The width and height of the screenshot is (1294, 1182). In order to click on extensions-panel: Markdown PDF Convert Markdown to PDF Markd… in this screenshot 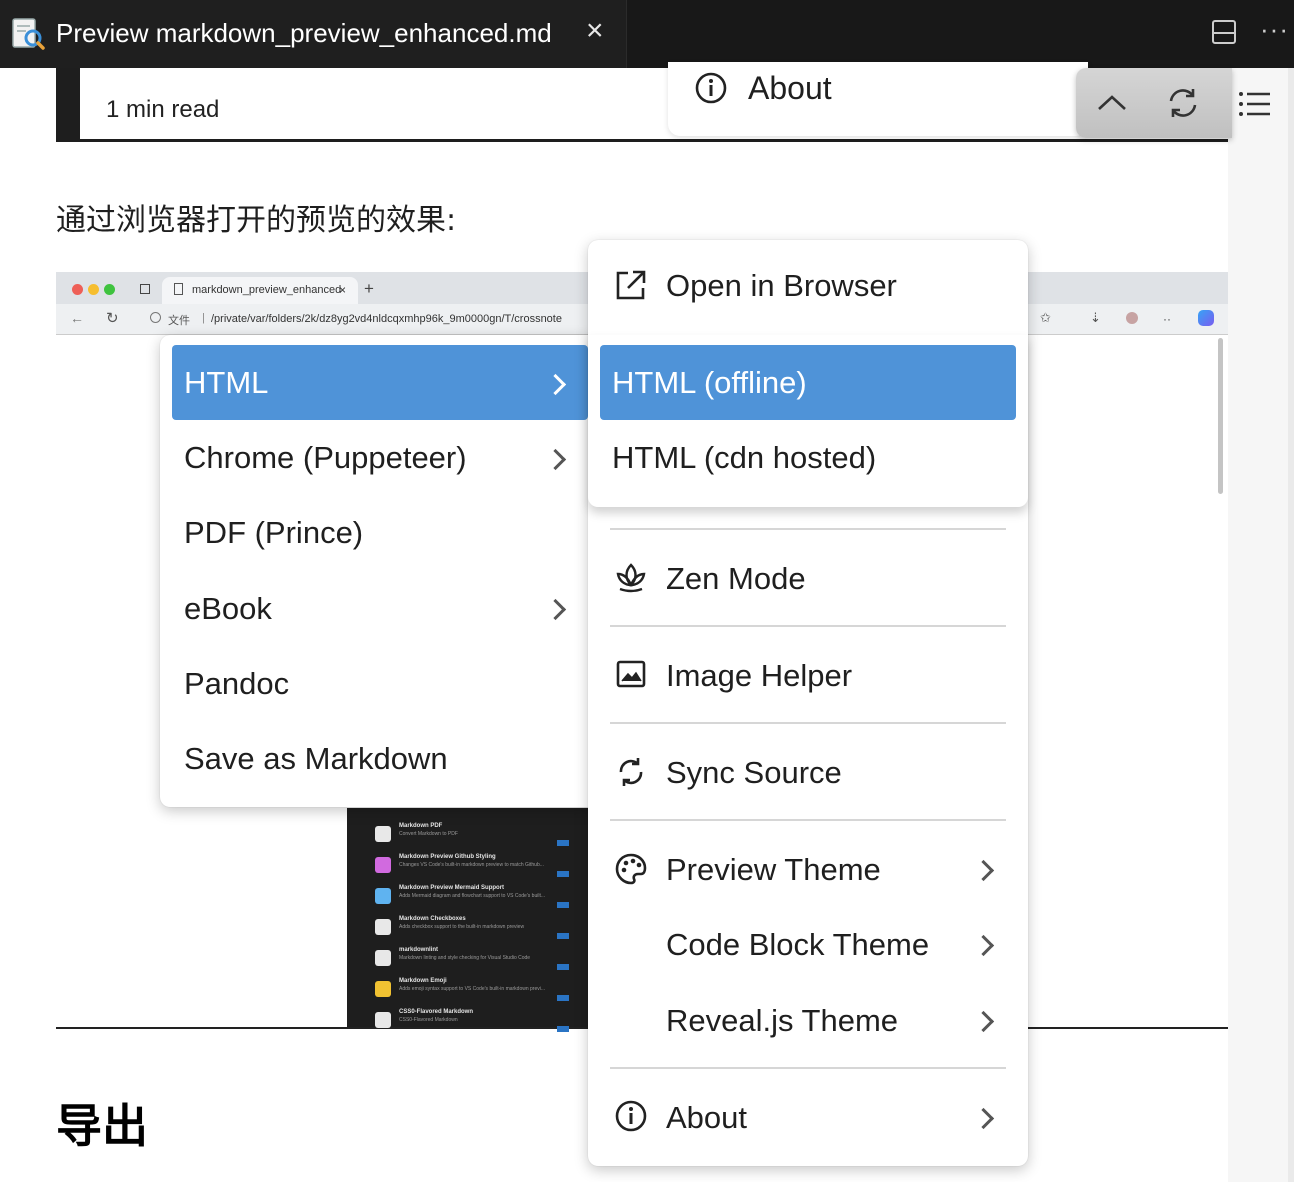, I will do `click(467, 920)`.